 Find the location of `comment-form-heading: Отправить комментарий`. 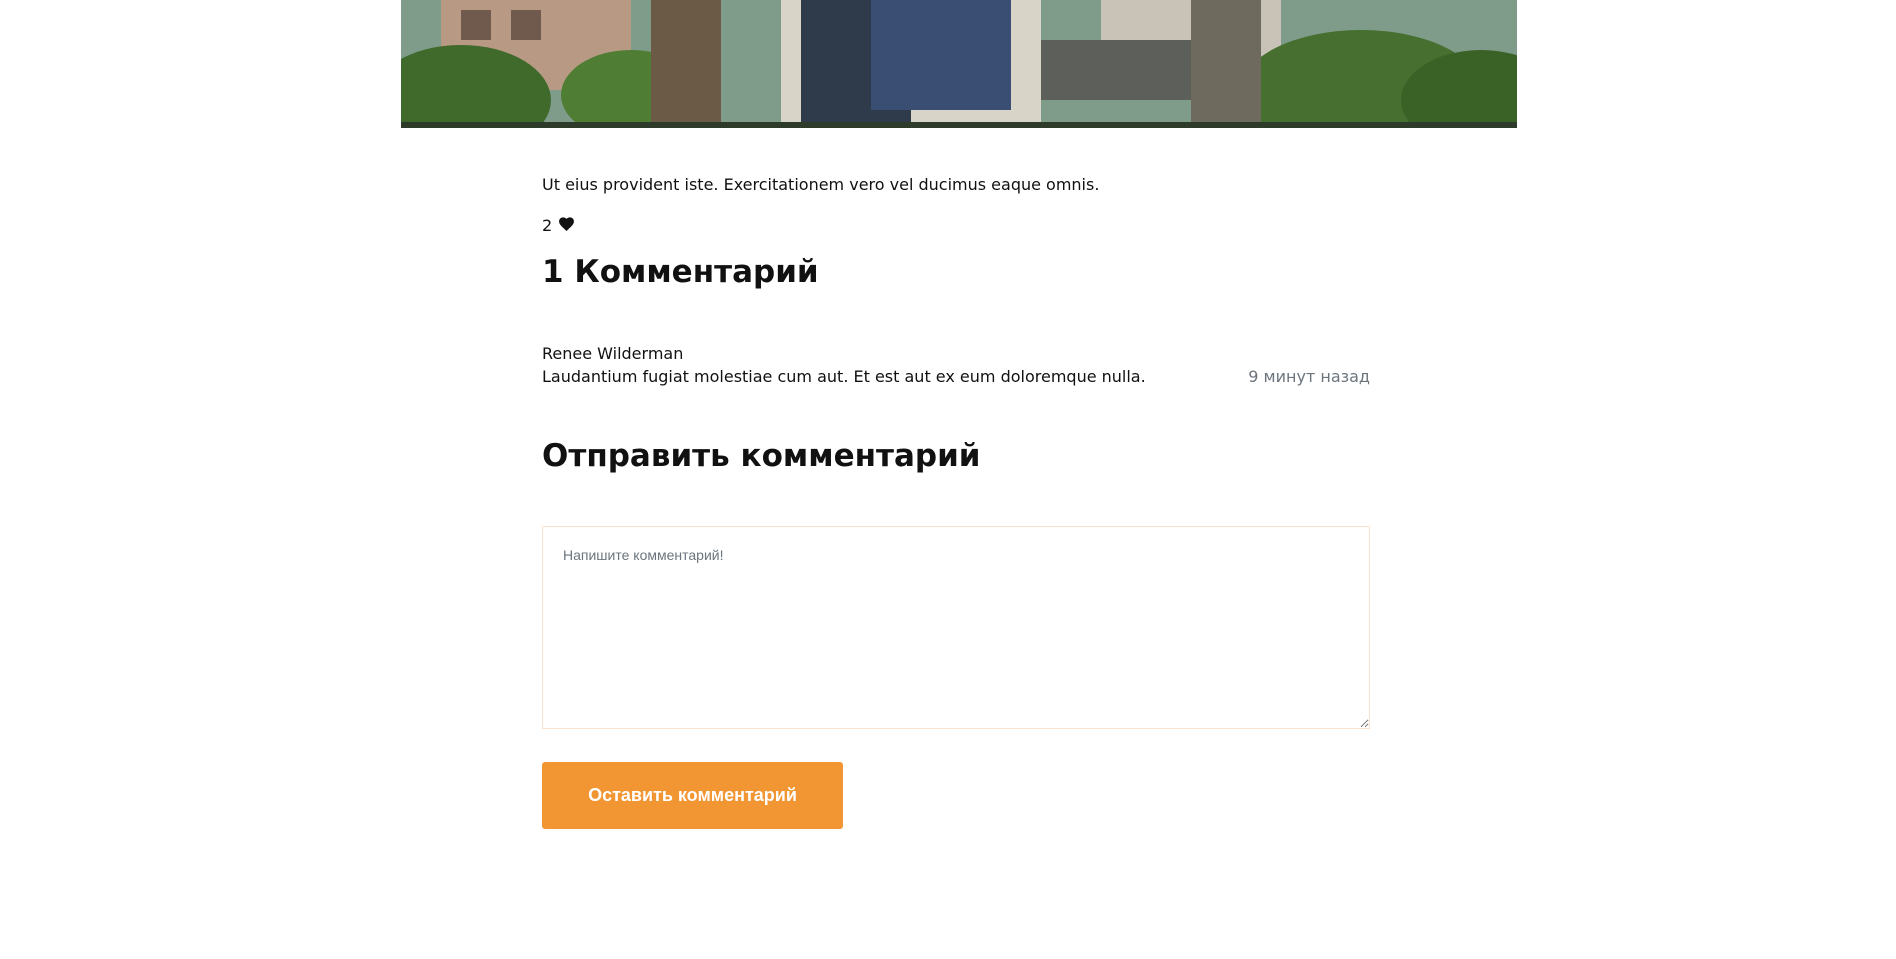

comment-form-heading: Отправить комментарий is located at coordinates (761, 456).